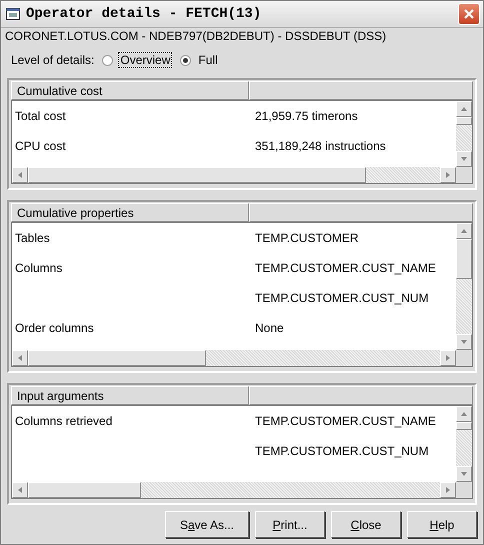 Image resolution: width=484 pixels, height=545 pixels. What do you see at coordinates (145, 60) in the screenshot?
I see `radio-label: Overview` at bounding box center [145, 60].